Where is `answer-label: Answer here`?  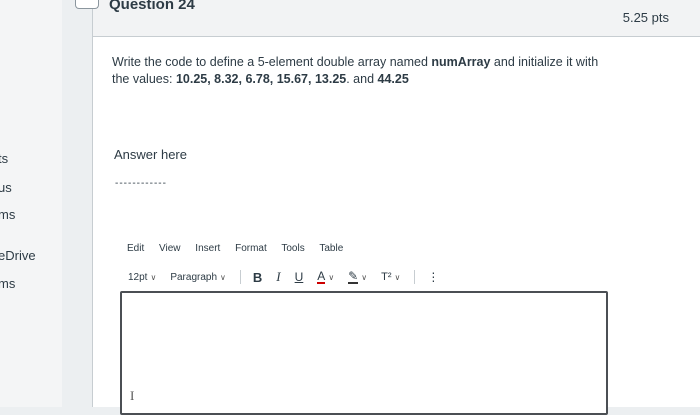
answer-label: Answer here is located at coordinates (150, 154).